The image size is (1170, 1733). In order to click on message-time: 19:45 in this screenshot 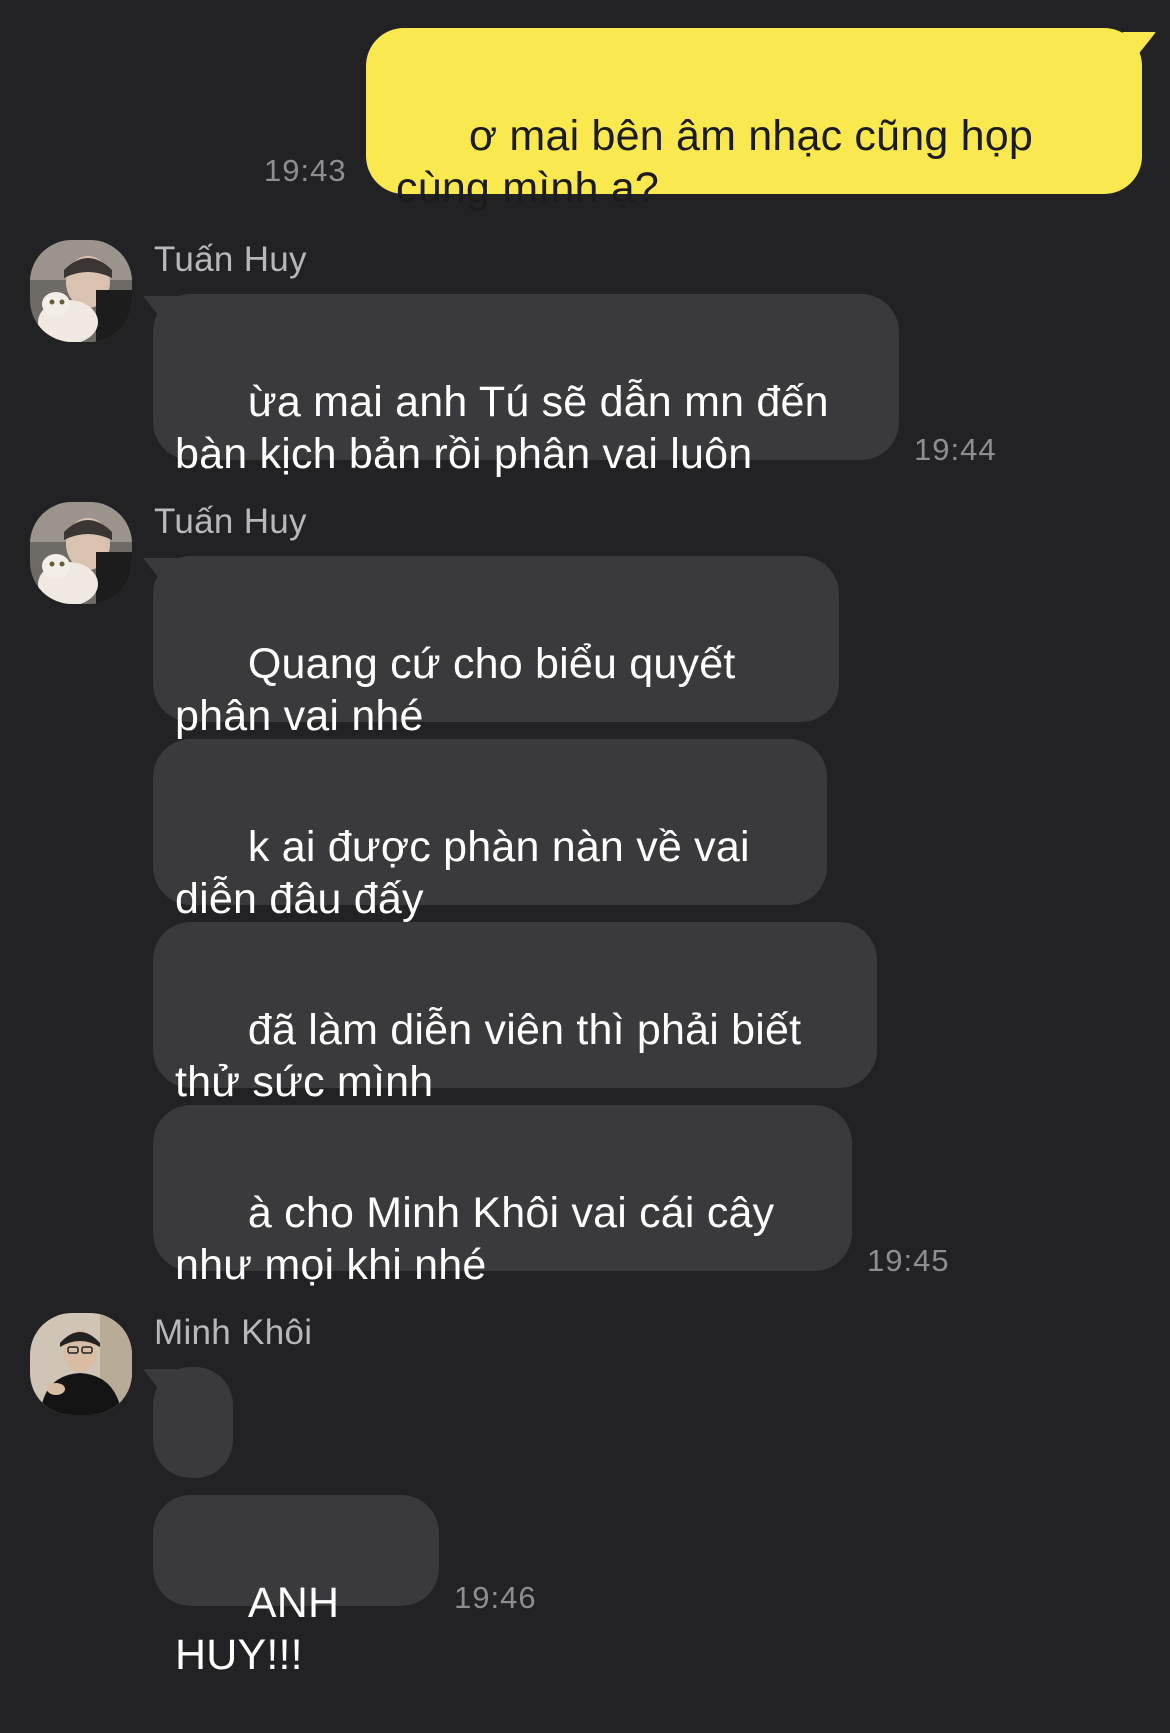, I will do `click(908, 1260)`.